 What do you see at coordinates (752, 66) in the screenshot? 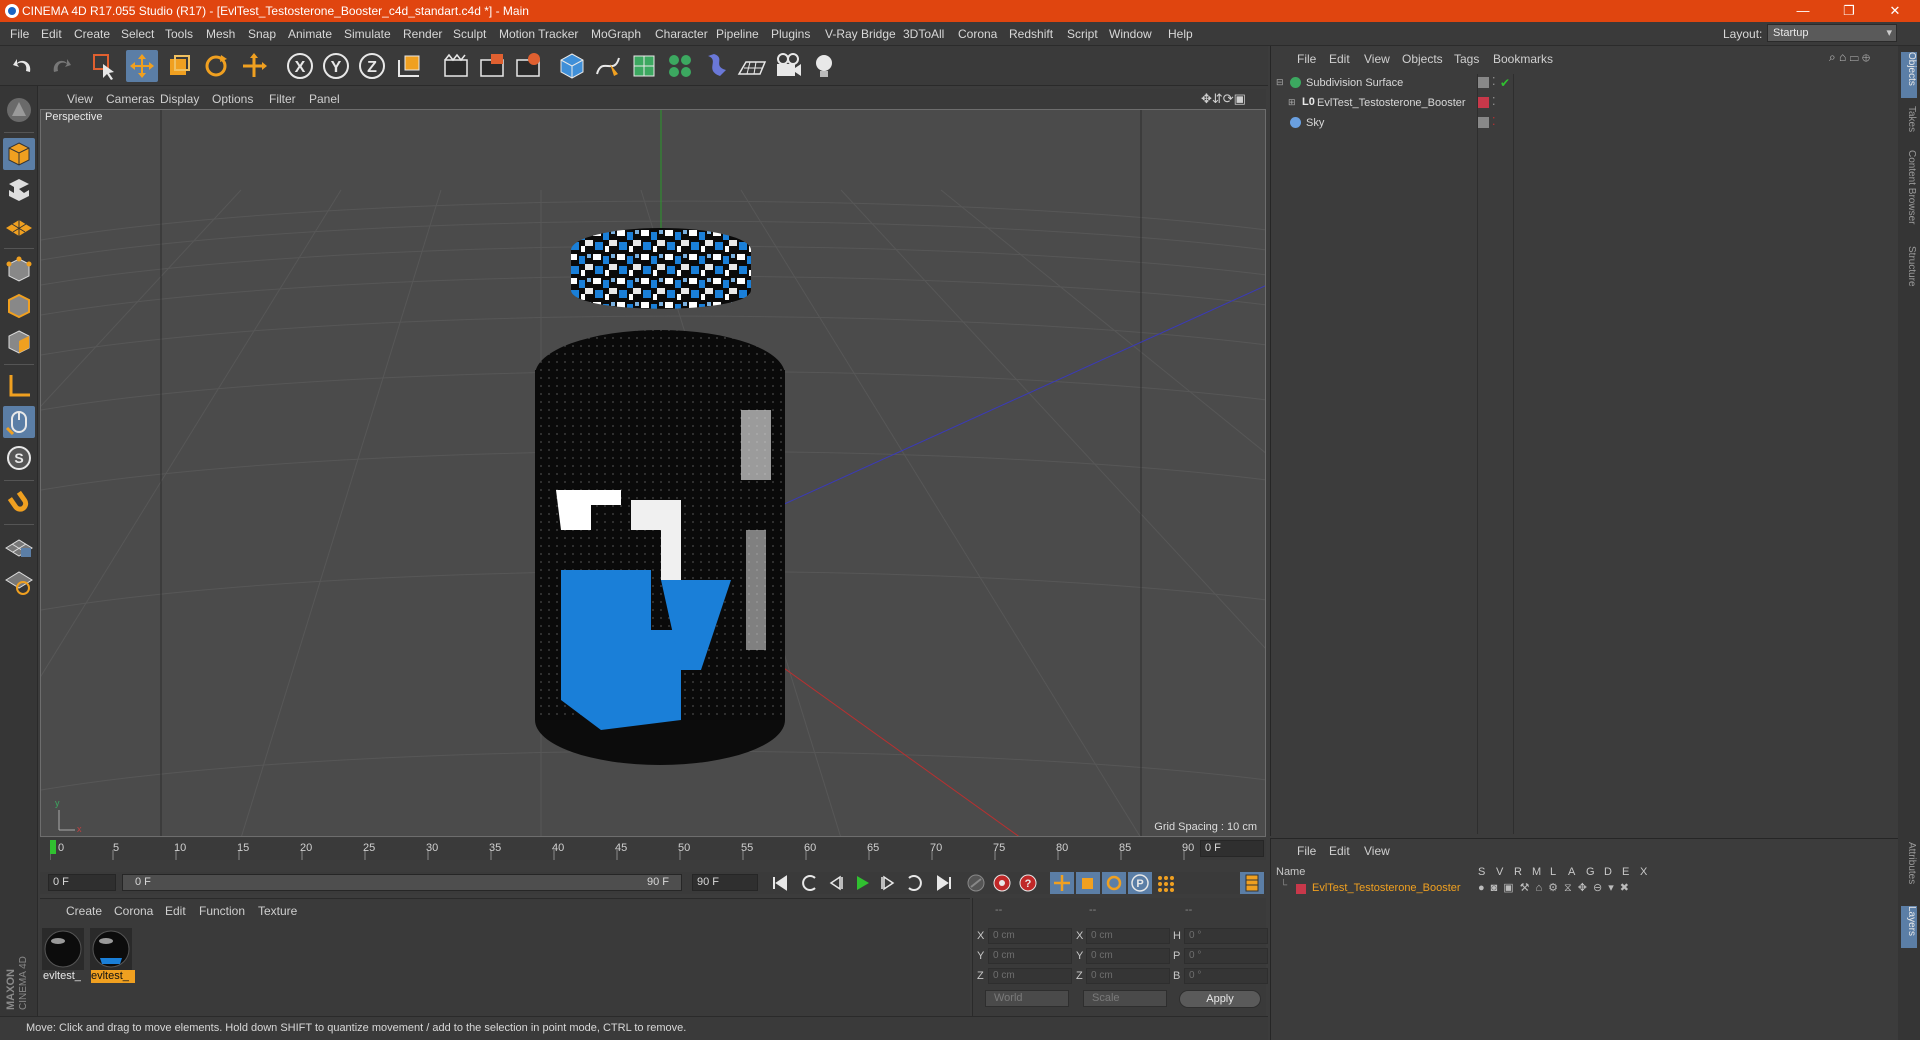
I see `floor-icon` at bounding box center [752, 66].